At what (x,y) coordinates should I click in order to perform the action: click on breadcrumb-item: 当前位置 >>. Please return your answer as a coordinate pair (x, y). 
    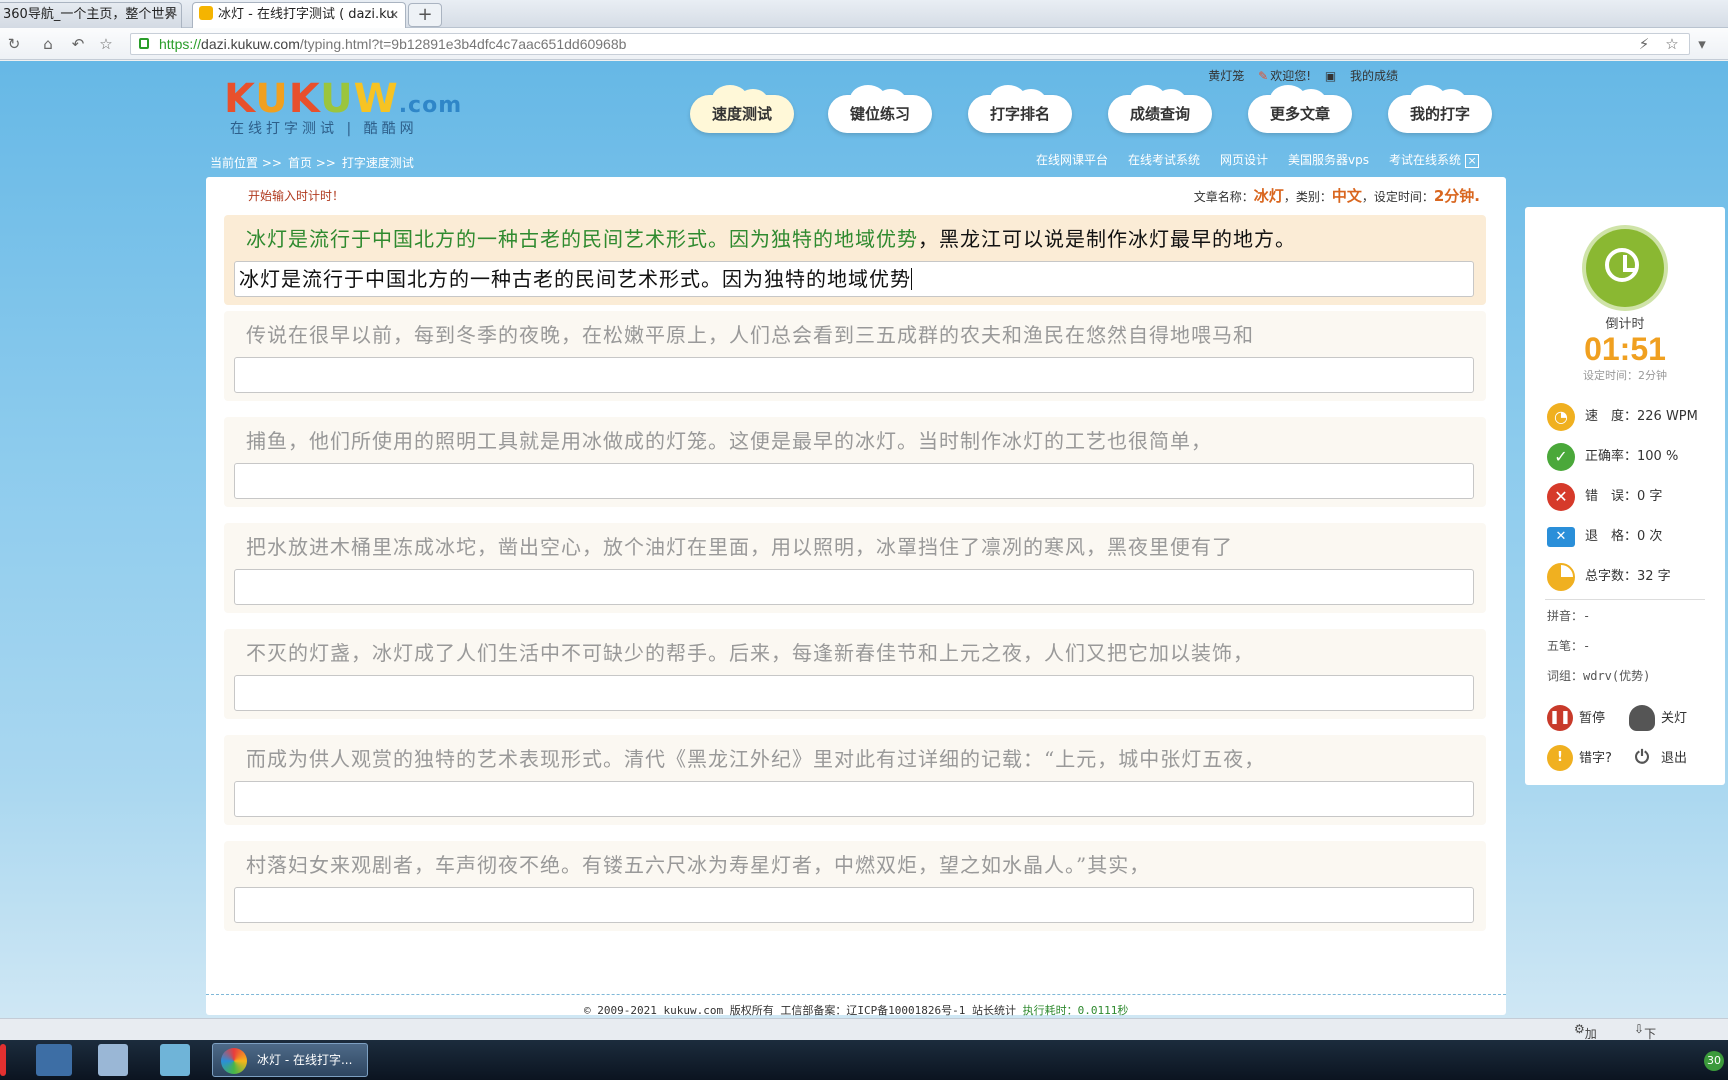
    Looking at the image, I should click on (246, 163).